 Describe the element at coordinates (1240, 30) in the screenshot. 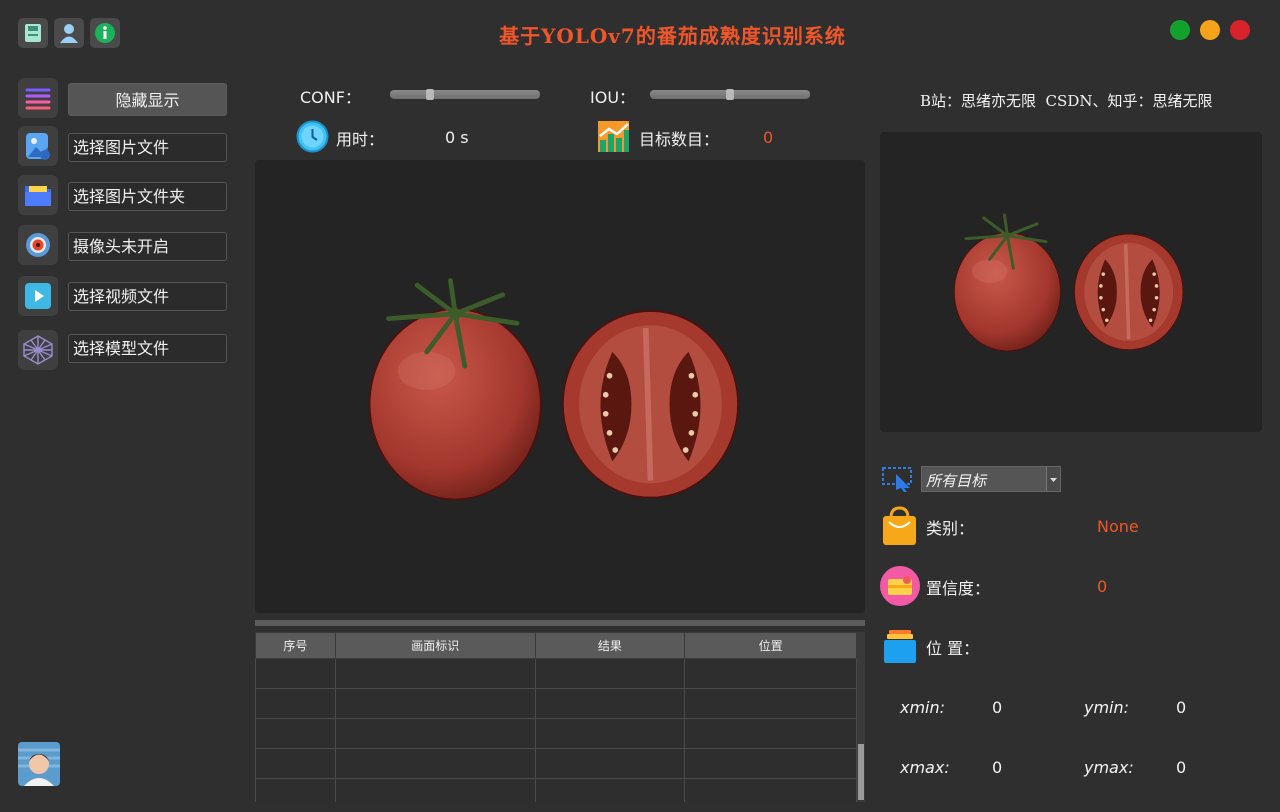

I see `close-button` at that location.